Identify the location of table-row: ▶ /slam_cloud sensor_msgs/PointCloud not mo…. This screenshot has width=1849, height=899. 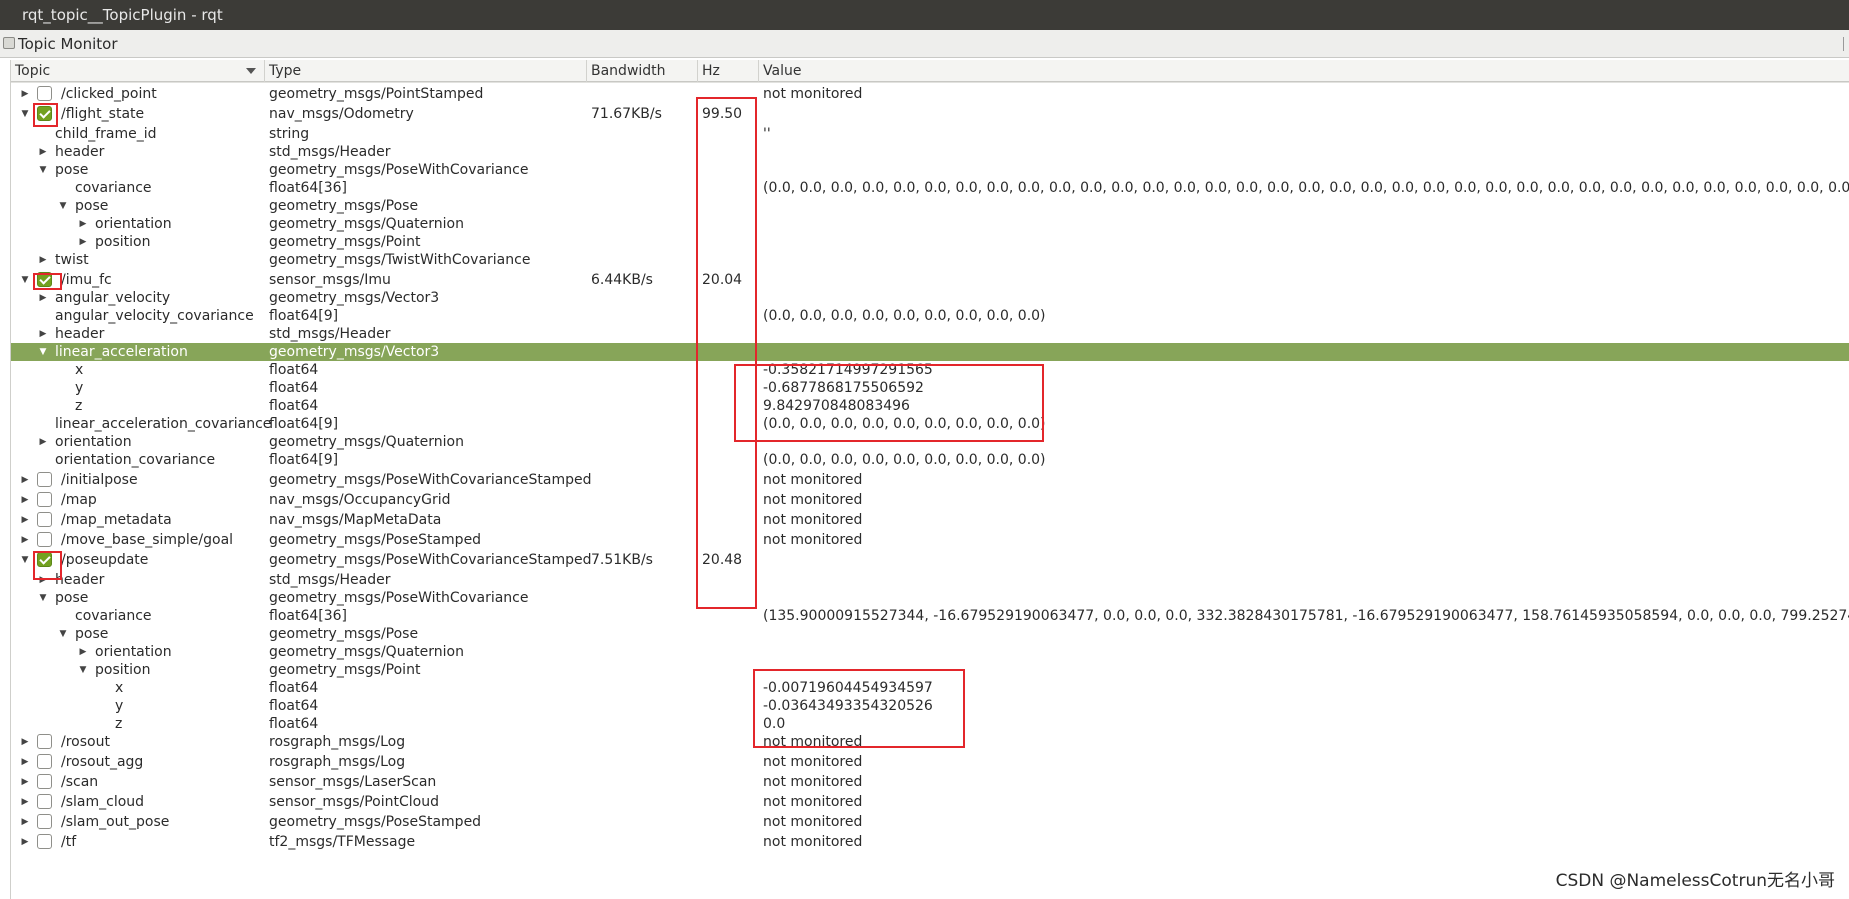
(930, 802).